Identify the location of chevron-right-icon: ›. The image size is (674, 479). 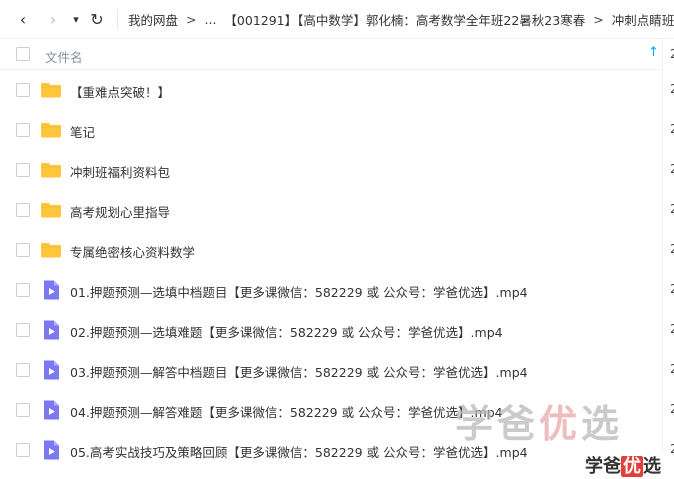
(53, 19).